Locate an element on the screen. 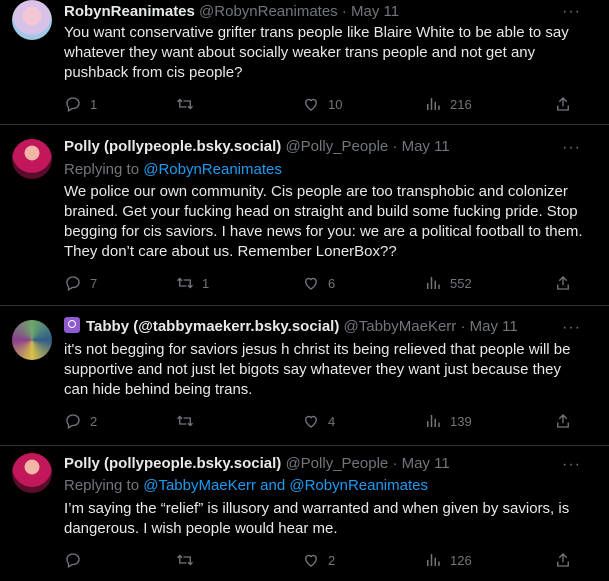 Image resolution: width=609 pixels, height=581 pixels. like-button: 4 is located at coordinates (320, 421).